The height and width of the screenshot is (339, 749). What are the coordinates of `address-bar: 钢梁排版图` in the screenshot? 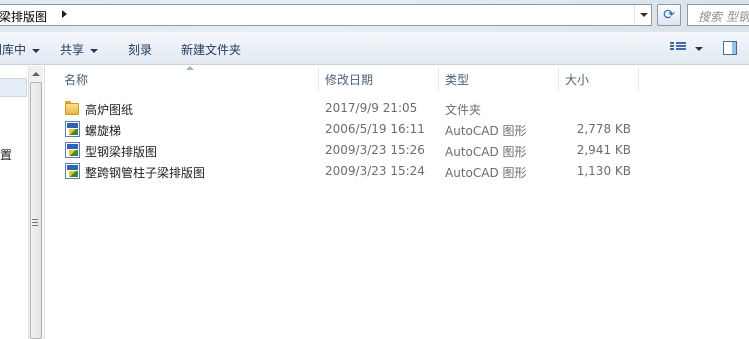 It's located at (326, 15).